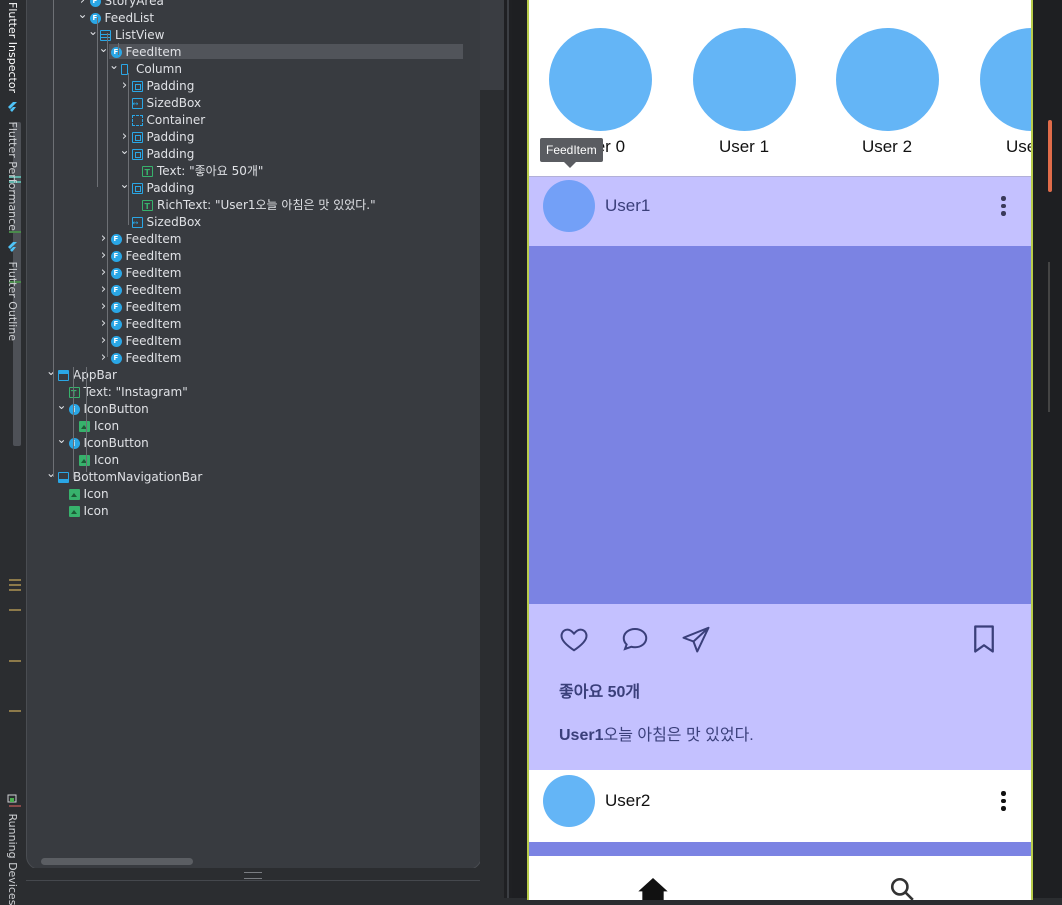  Describe the element at coordinates (134, 5) in the screenshot. I see `tree-row-label: StoryArea` at that location.